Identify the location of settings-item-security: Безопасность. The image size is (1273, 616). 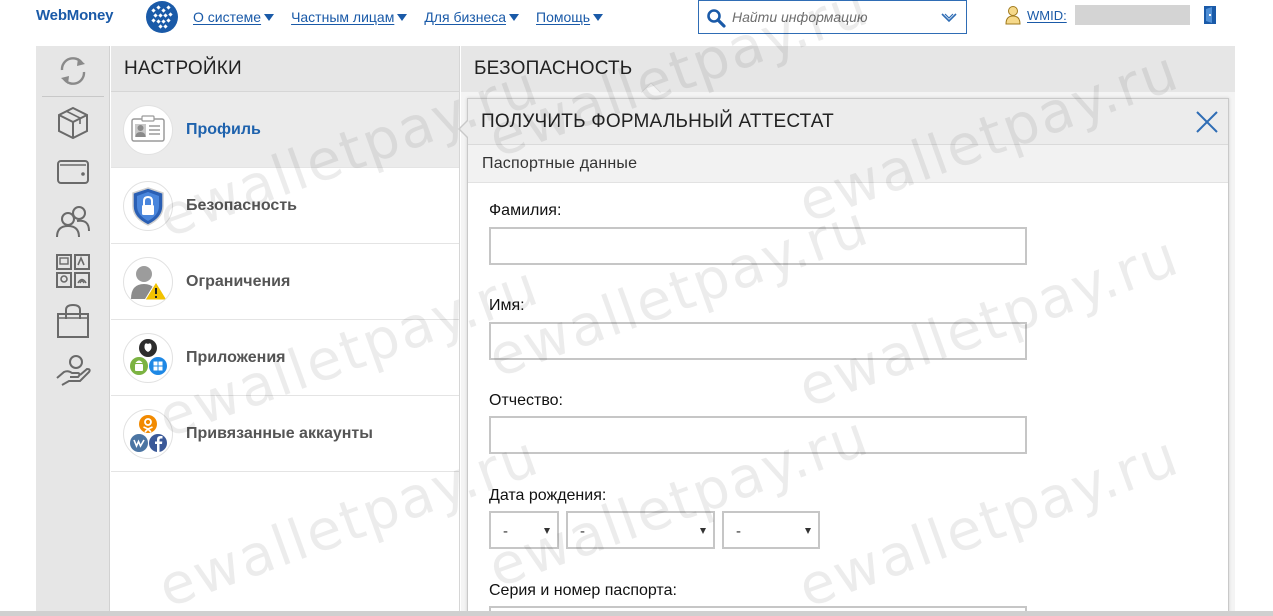
(285, 206).